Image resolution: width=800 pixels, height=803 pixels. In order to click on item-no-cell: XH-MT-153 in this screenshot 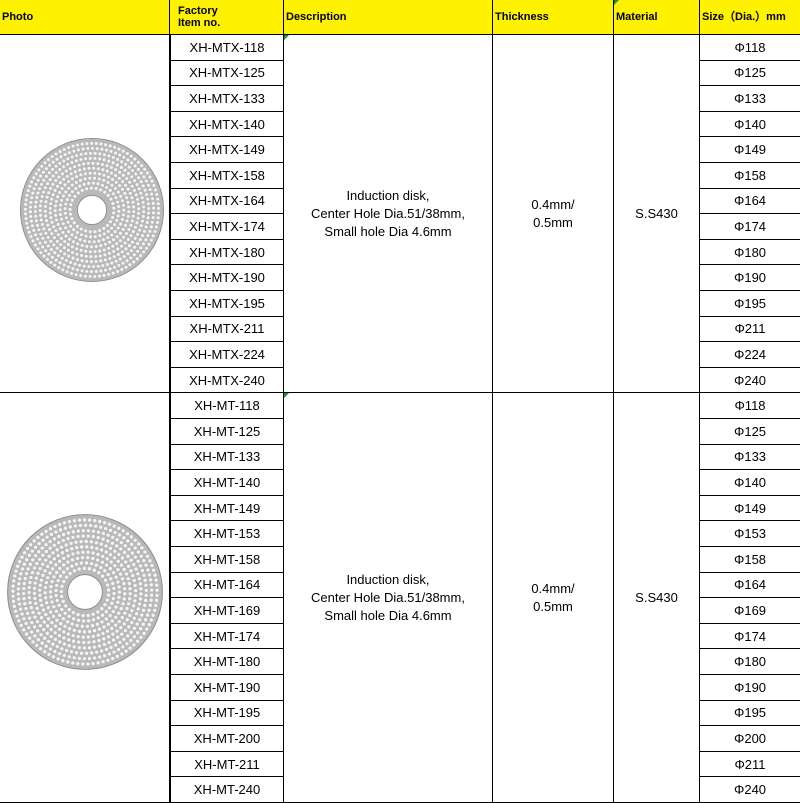, I will do `click(227, 534)`.